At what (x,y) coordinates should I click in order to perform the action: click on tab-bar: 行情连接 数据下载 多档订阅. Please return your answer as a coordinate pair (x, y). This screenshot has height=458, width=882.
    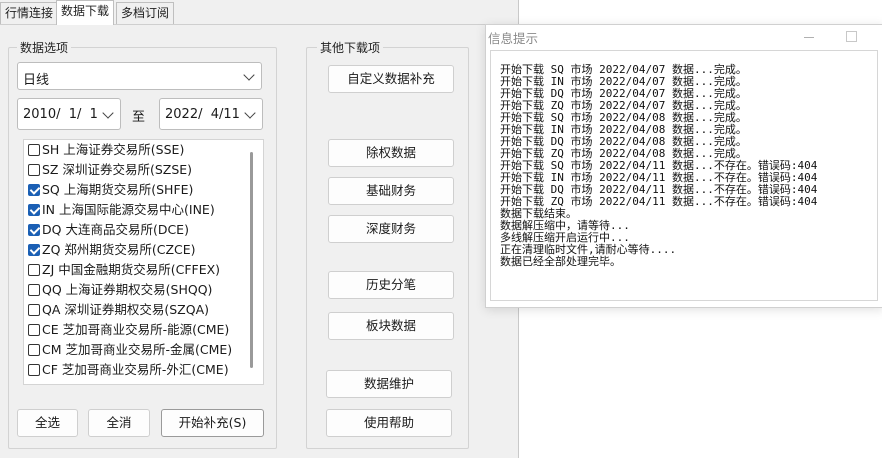
    Looking at the image, I should click on (259, 12).